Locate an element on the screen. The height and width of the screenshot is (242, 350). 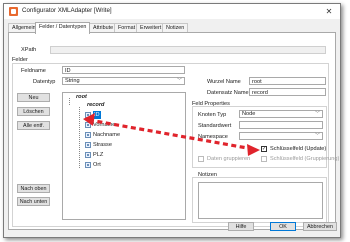
annotation-arrow is located at coordinates (171, 134).